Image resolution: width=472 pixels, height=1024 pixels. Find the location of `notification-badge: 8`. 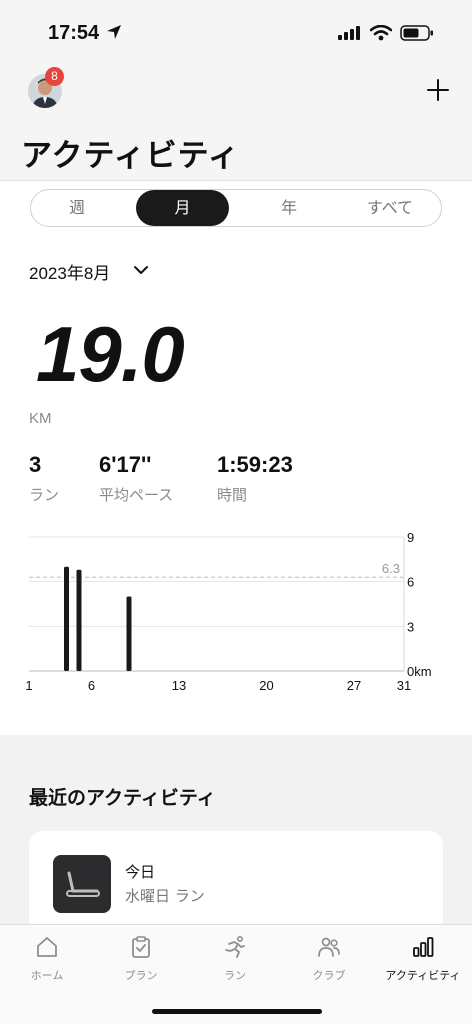

notification-badge: 8 is located at coordinates (54, 76).